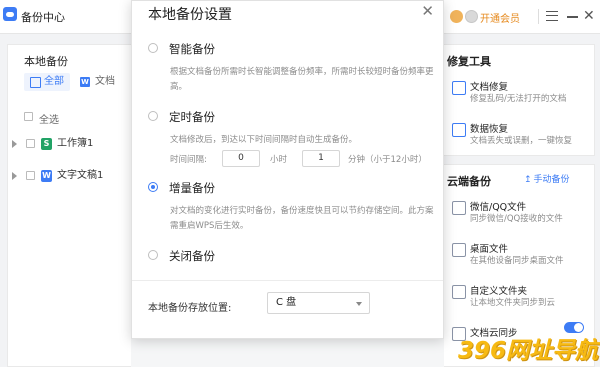 The height and width of the screenshot is (367, 600). I want to click on menu-icon, so click(552, 16).